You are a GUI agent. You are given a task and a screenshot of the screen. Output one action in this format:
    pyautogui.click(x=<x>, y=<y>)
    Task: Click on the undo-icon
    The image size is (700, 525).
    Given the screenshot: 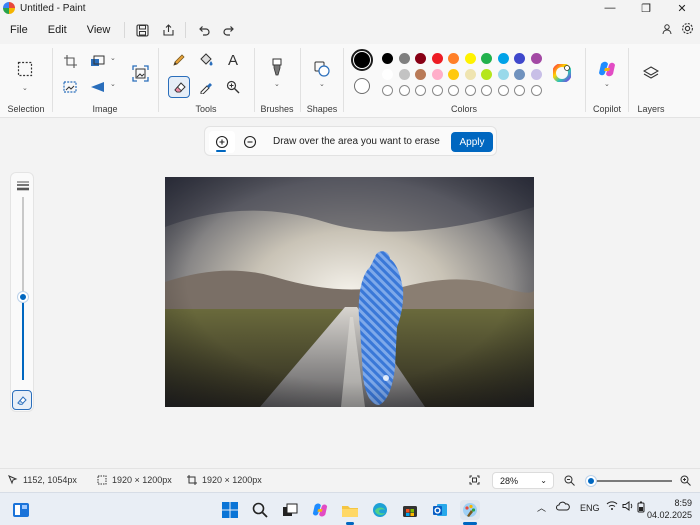 What is the action you would take?
    pyautogui.click(x=203, y=30)
    